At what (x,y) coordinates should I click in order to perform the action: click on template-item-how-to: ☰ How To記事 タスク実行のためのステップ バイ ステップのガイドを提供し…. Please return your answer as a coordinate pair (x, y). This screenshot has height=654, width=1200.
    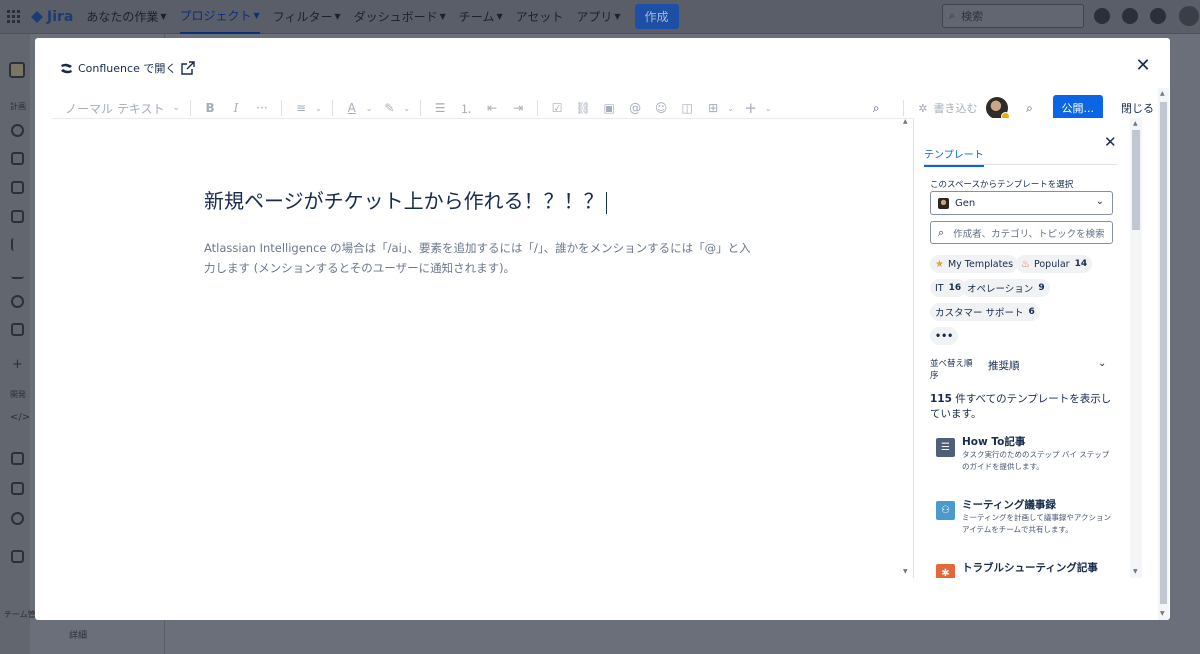
    Looking at the image, I should click on (1026, 459).